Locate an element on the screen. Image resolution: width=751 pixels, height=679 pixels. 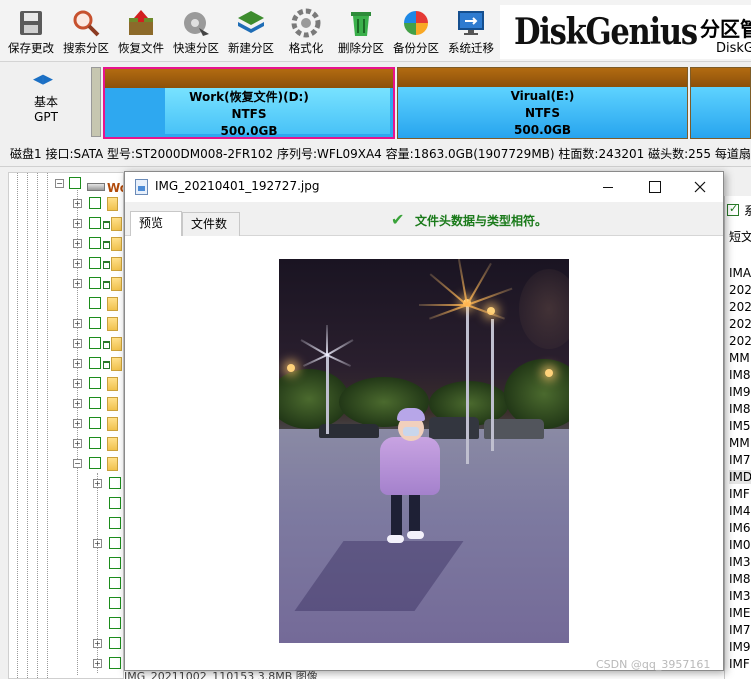
search-partition-button: 搜索分区 is located at coordinates (86, 32).